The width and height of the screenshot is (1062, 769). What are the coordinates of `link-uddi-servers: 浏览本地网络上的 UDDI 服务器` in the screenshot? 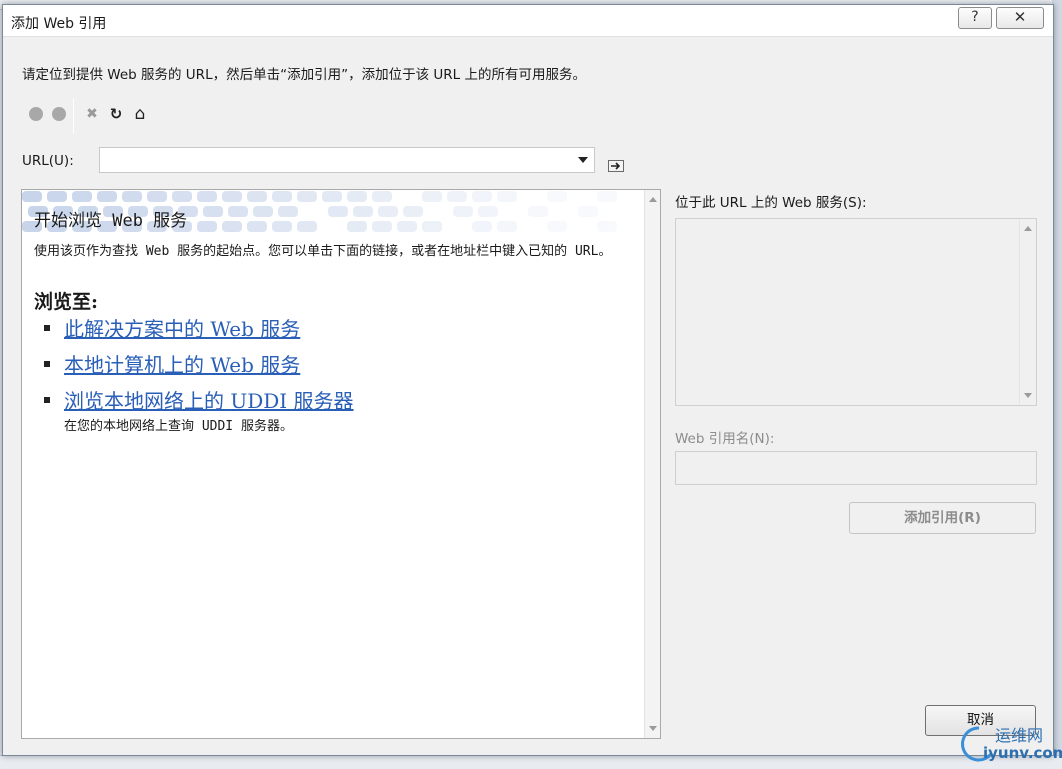 It's located at (209, 401).